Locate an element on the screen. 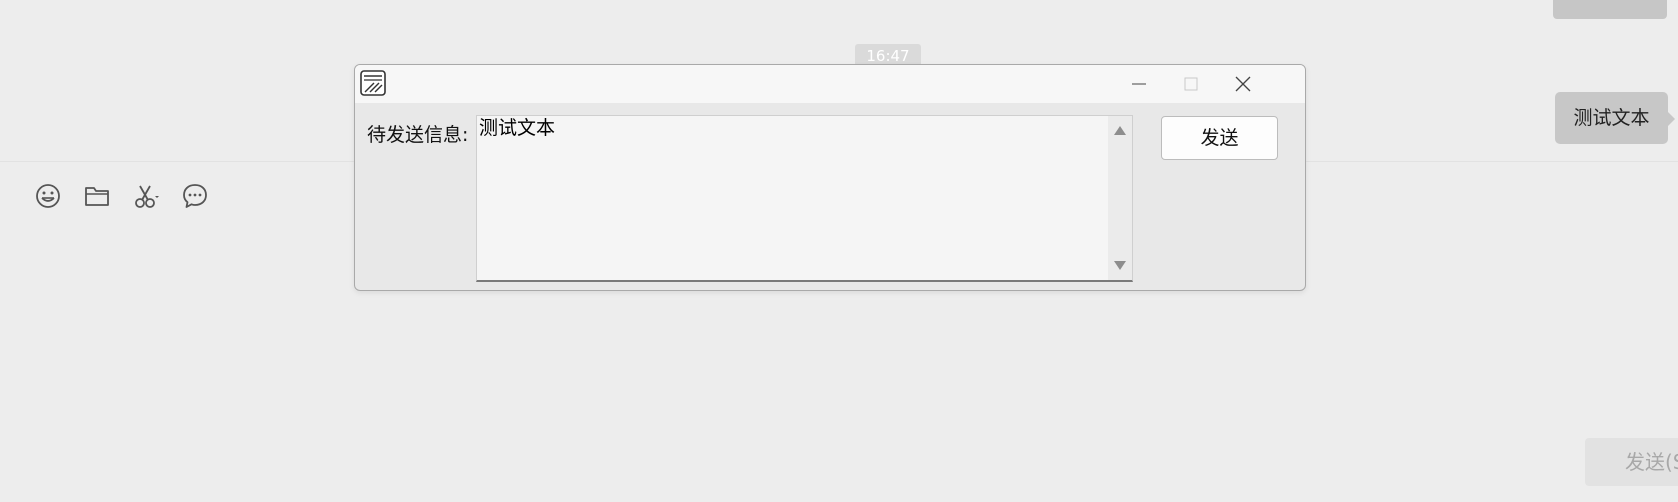 The width and height of the screenshot is (1678, 502). scissors-icon is located at coordinates (147, 196).